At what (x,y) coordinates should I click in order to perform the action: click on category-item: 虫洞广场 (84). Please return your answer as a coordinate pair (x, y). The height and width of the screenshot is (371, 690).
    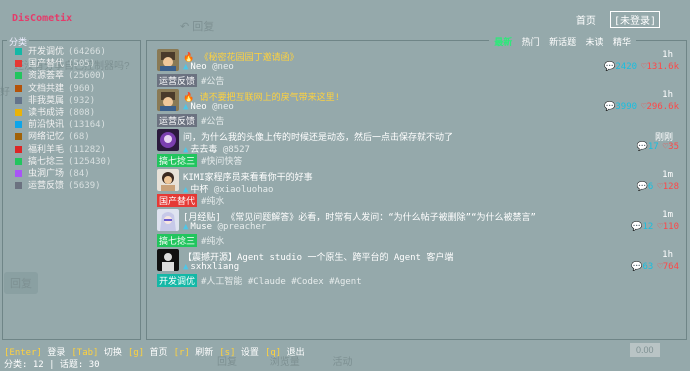
    Looking at the image, I should click on (63, 174).